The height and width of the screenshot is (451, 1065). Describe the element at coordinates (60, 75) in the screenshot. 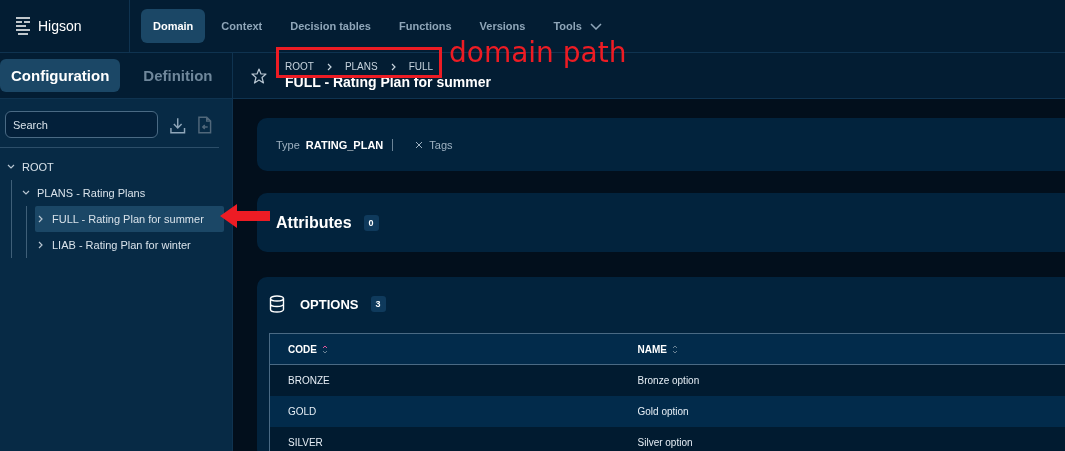

I see `sidebar-tab: Configuration` at that location.